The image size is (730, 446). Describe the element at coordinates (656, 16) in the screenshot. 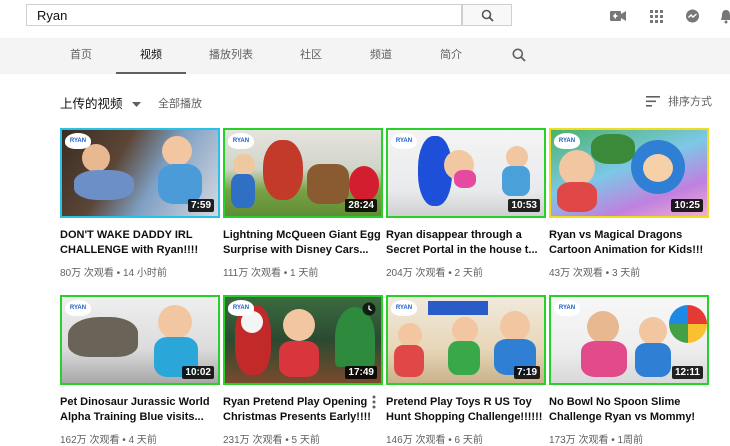

I see `apps-grid-icon` at that location.